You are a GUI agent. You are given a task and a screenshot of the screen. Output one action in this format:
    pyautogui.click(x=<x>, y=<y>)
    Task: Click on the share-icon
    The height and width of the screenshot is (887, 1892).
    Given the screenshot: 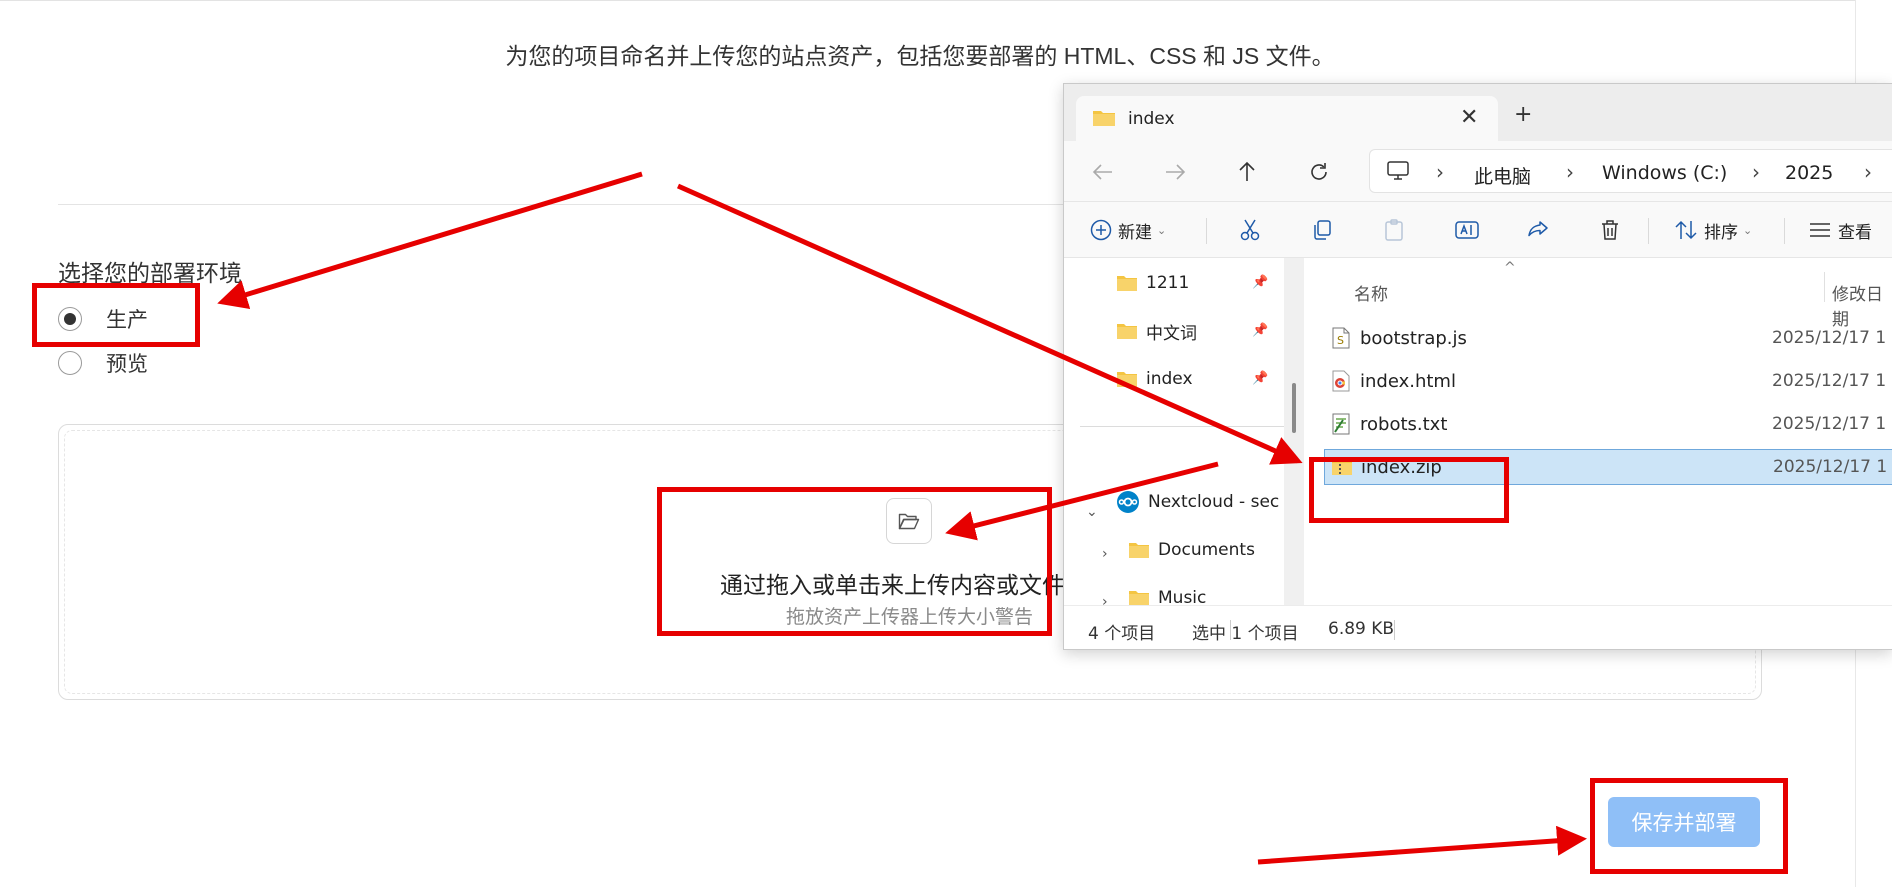 What is the action you would take?
    pyautogui.click(x=1538, y=229)
    